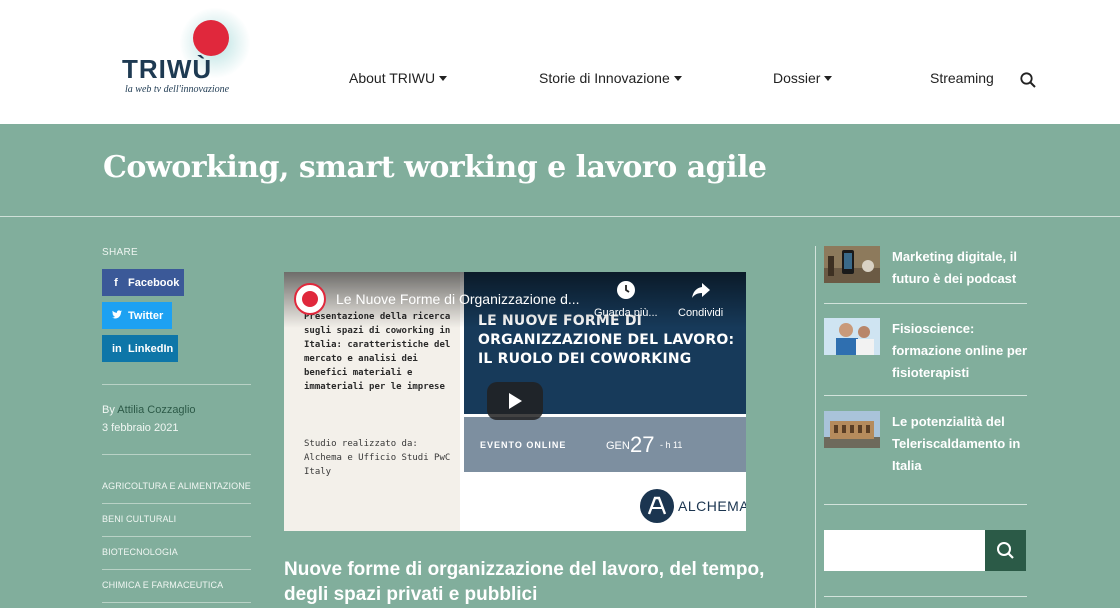  I want to click on video-event-time: - h 11, so click(671, 445).